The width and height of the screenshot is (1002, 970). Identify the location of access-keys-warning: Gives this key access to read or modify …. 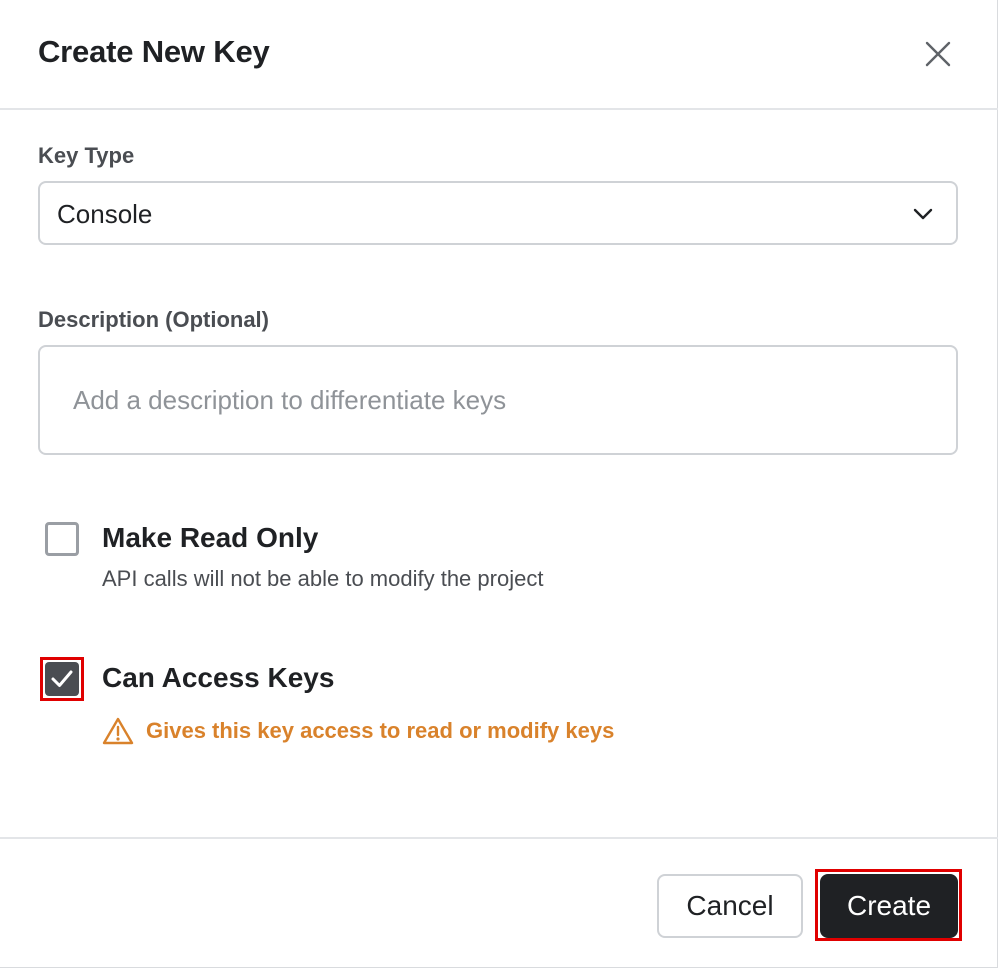
(358, 731).